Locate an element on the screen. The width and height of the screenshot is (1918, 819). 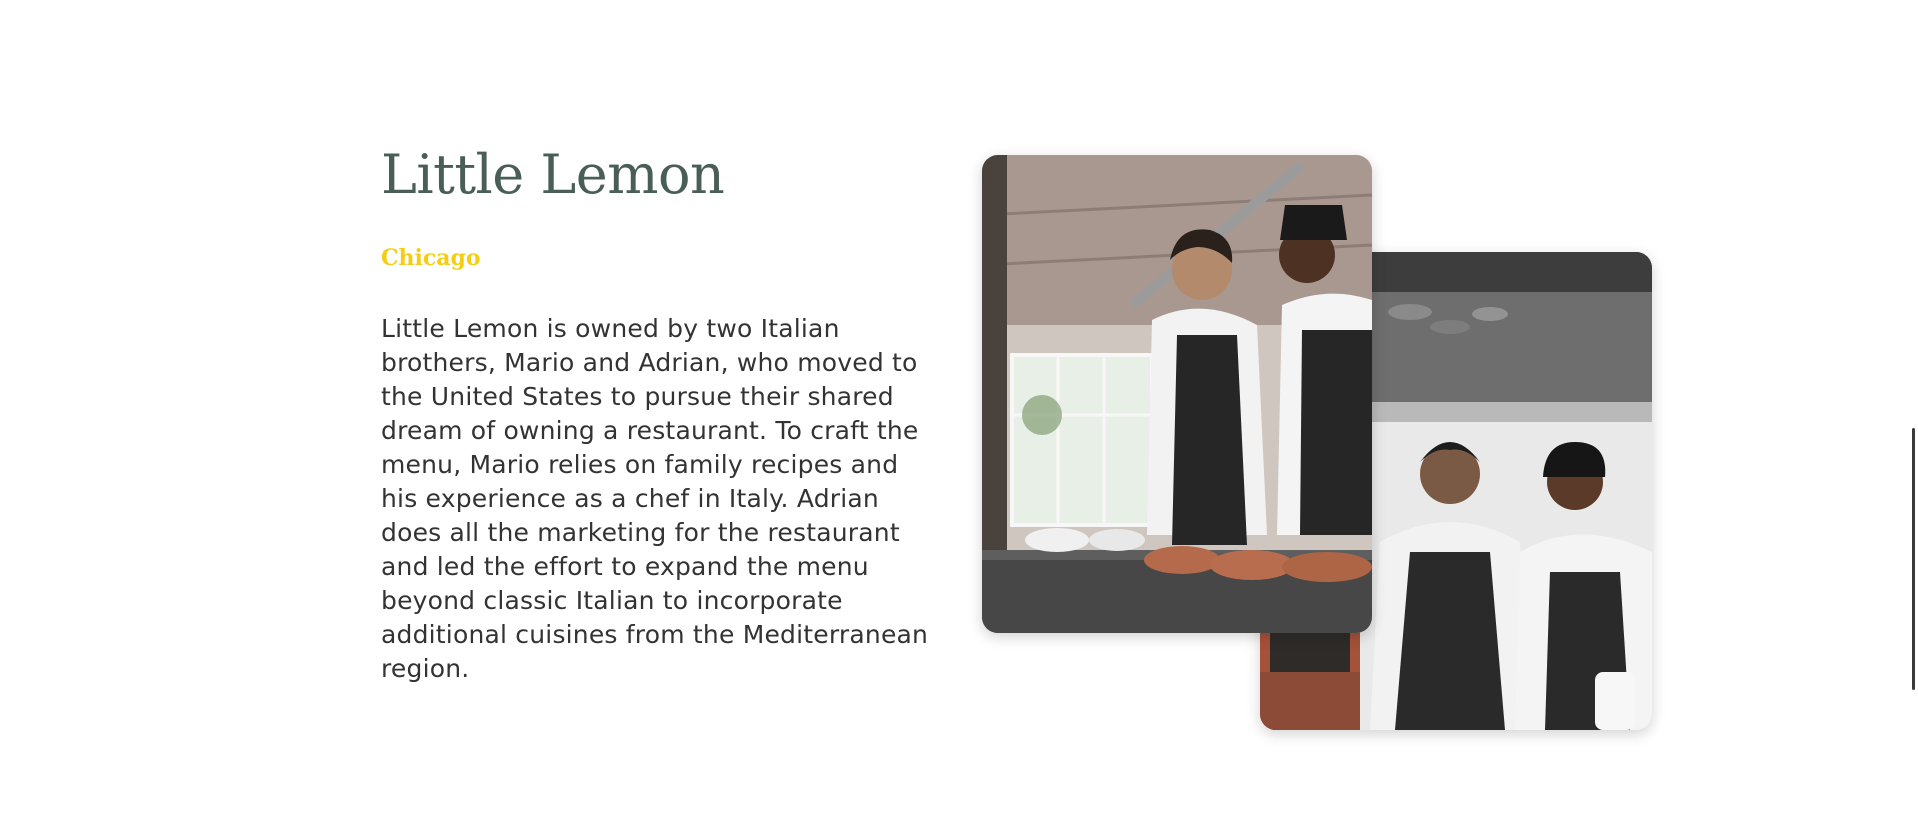
chefs-kitchen-photo is located at coordinates (1177, 394).